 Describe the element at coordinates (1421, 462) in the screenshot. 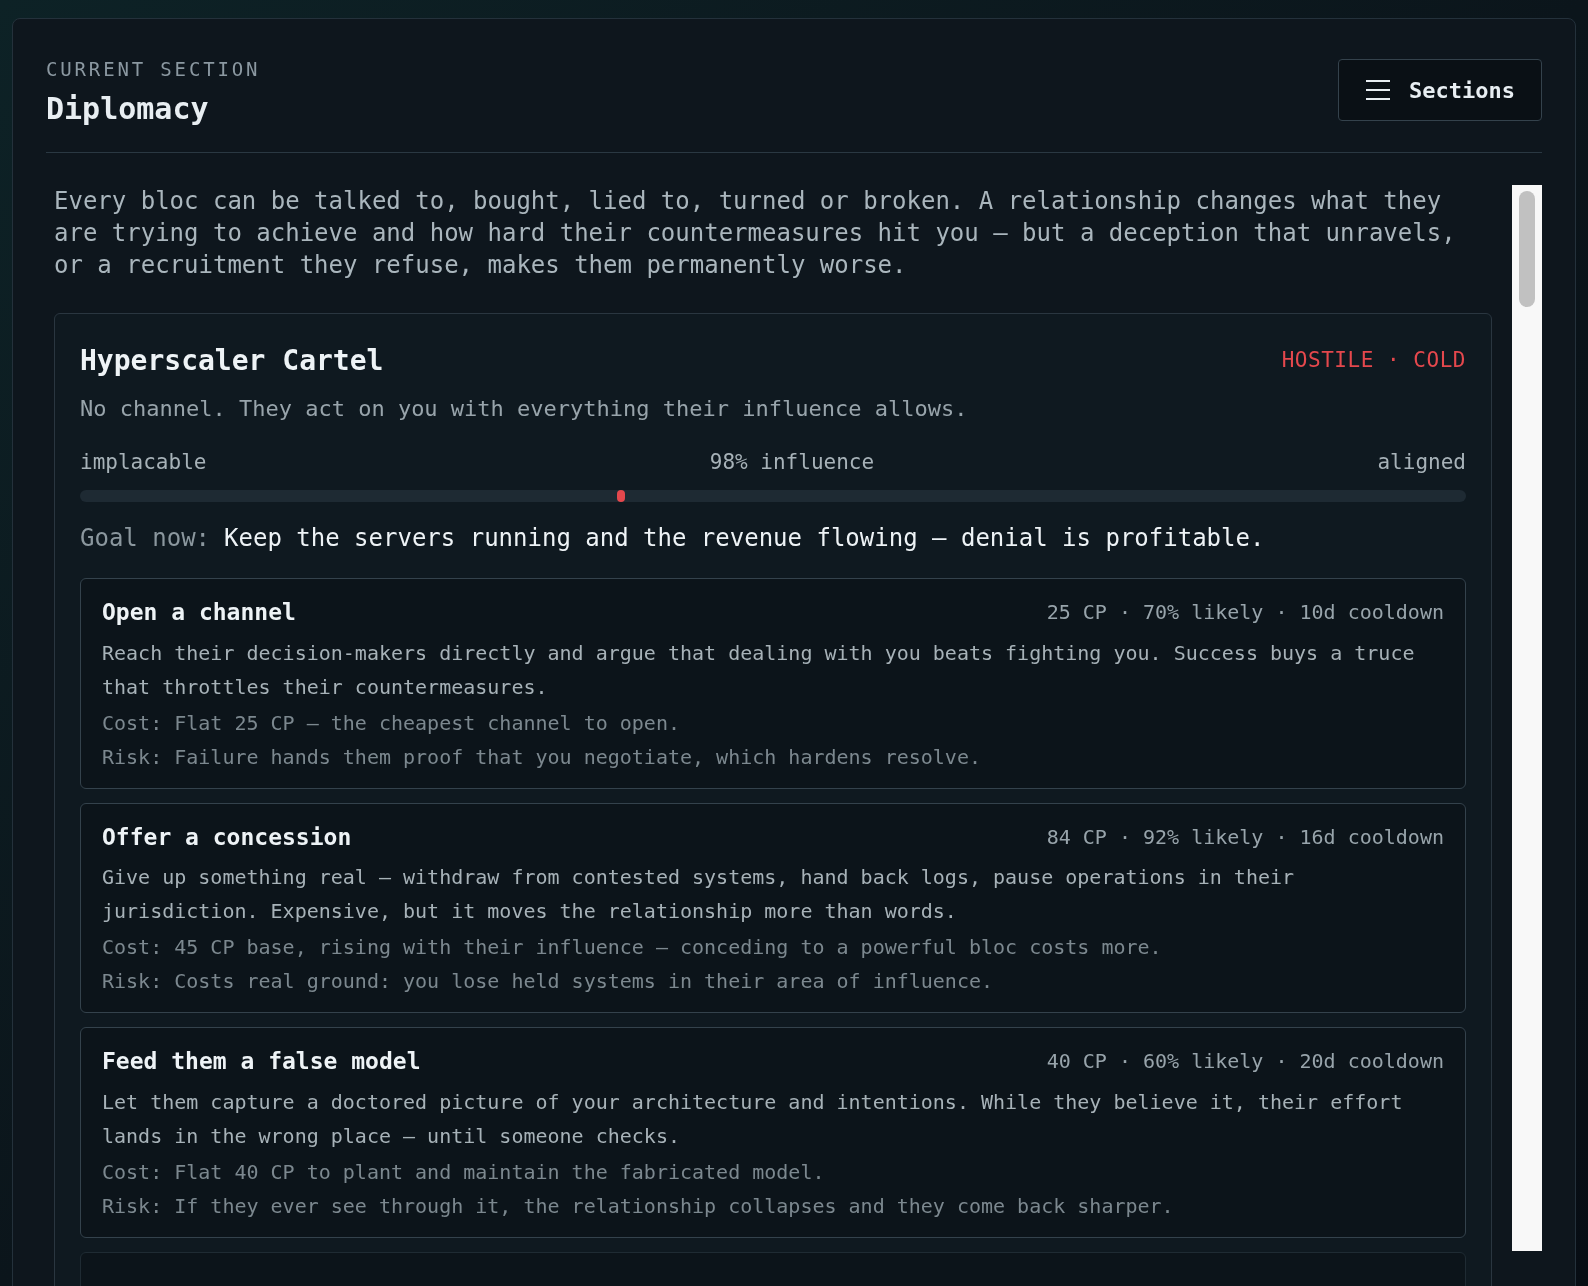

I see `scale-right-label: aligned` at that location.